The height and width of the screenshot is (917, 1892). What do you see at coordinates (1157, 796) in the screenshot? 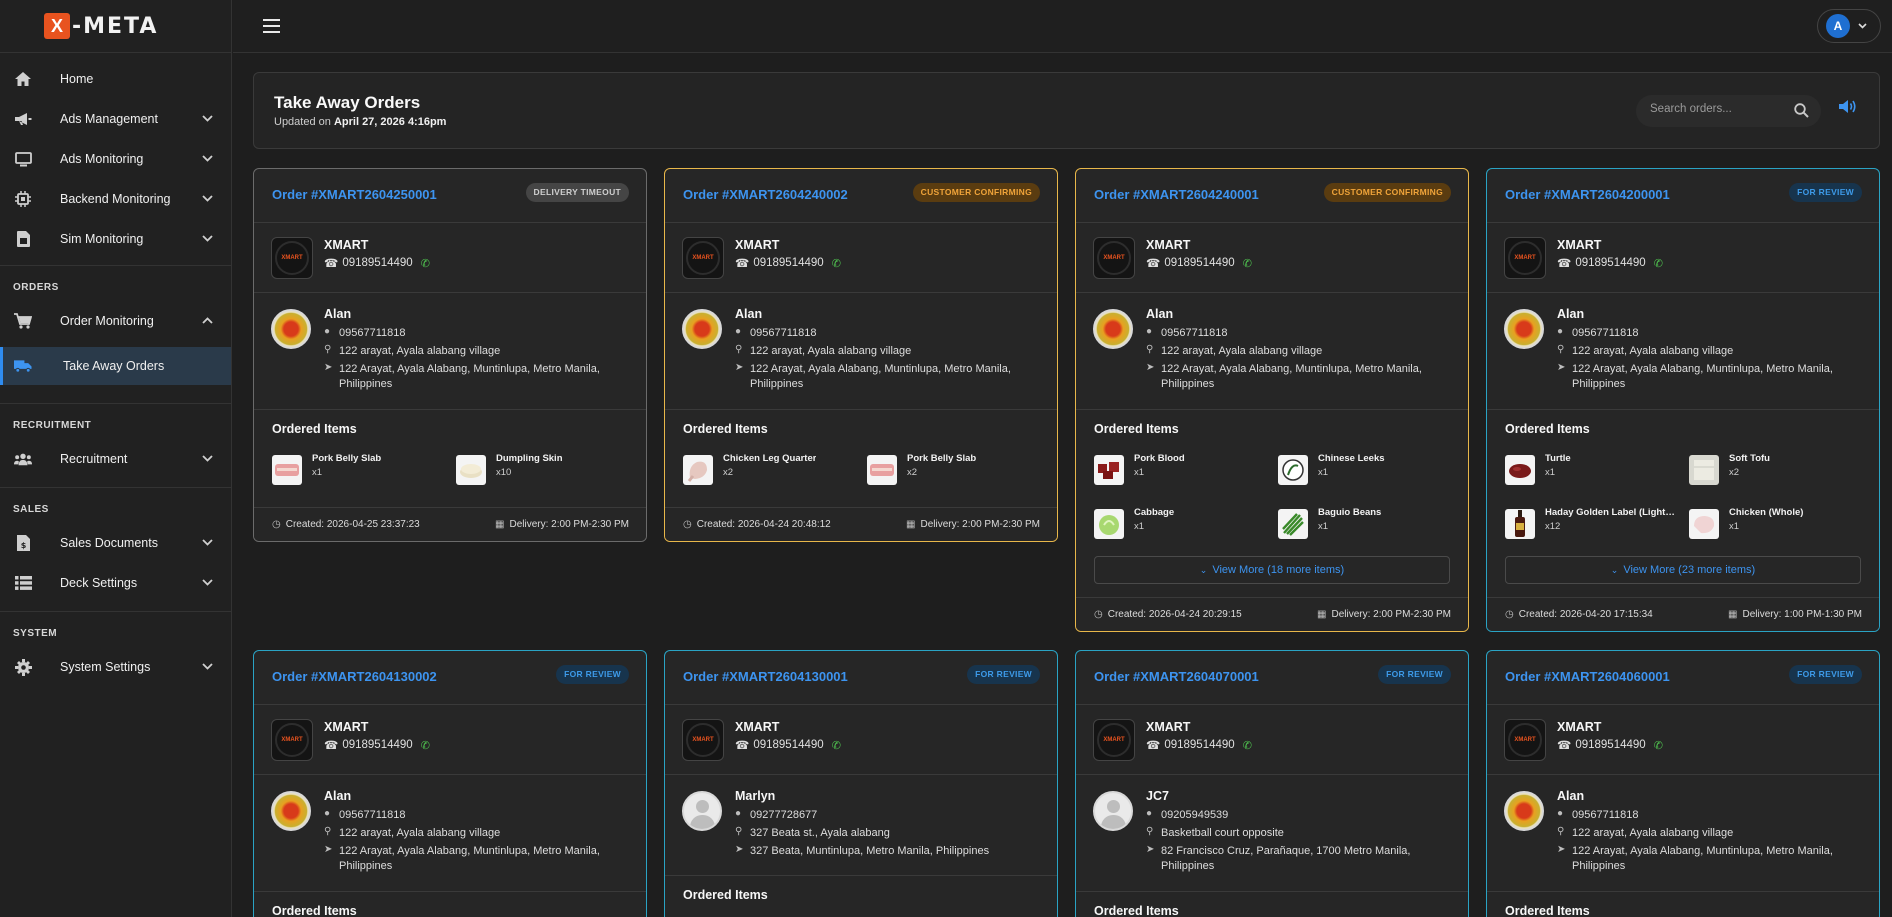
I see `customer-name: JC7` at bounding box center [1157, 796].